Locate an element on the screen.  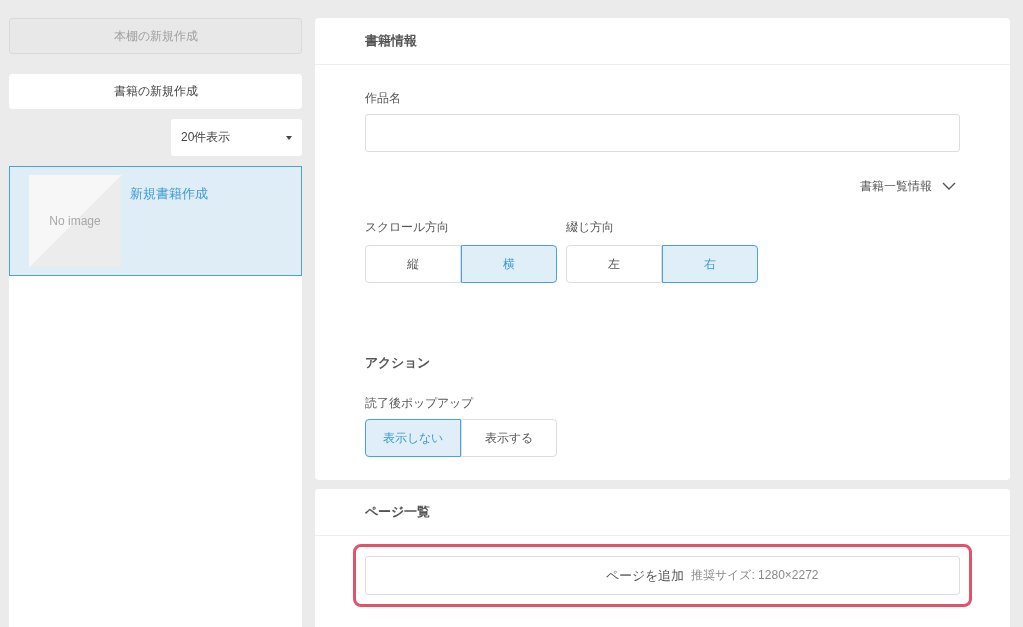
new-book-button: 書籍の新規作成 is located at coordinates (155, 91).